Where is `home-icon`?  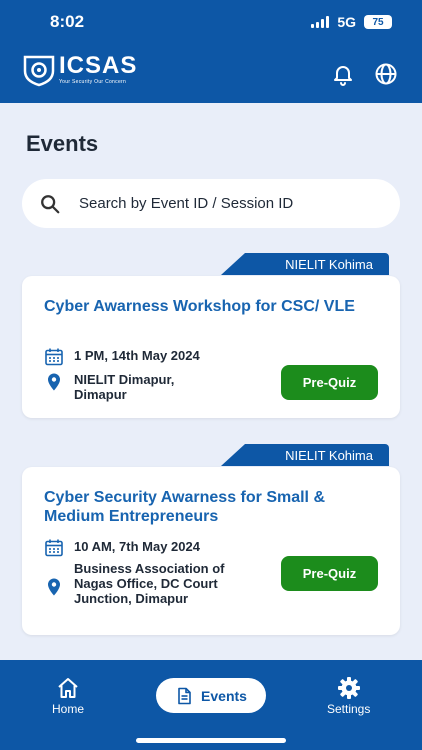
home-icon is located at coordinates (68, 688).